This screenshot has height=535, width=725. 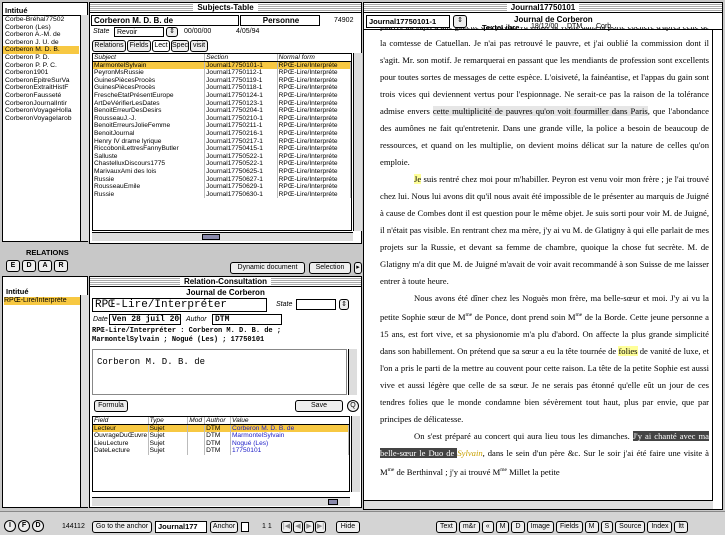 What do you see at coordinates (41, 119) in the screenshot?
I see `subjects-list-item: CorberonVoyageIarob` at bounding box center [41, 119].